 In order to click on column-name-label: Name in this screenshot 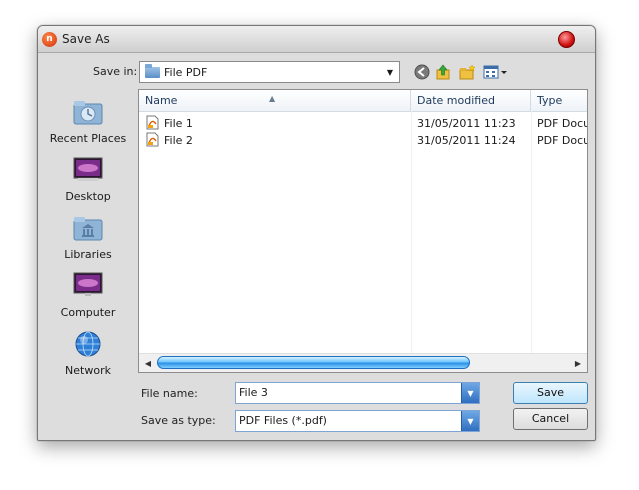, I will do `click(161, 100)`.